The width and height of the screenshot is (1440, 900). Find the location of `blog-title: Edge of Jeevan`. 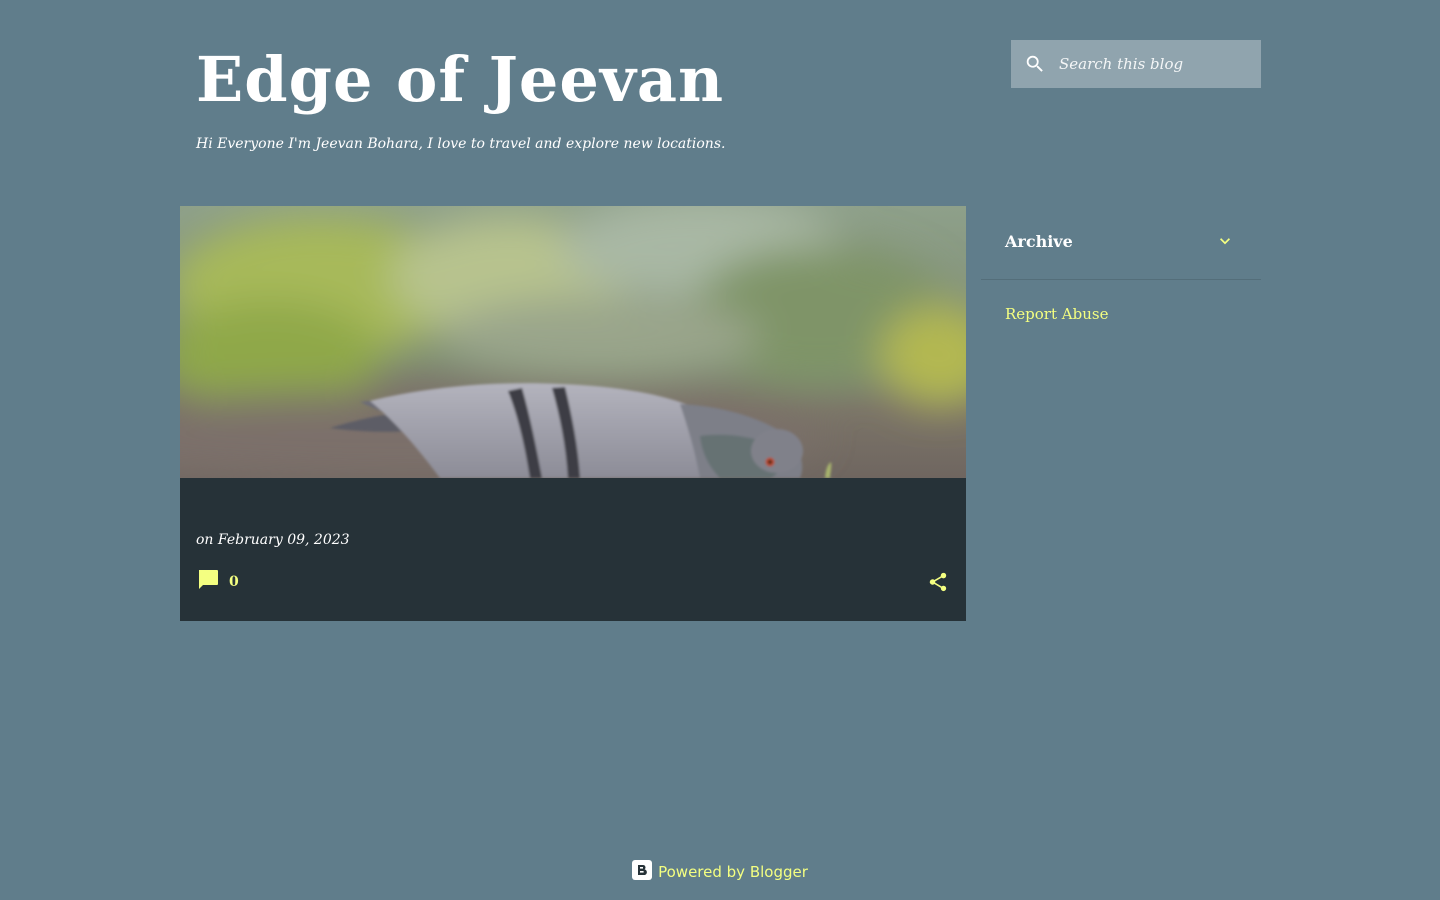

blog-title: Edge of Jeevan is located at coordinates (460, 80).